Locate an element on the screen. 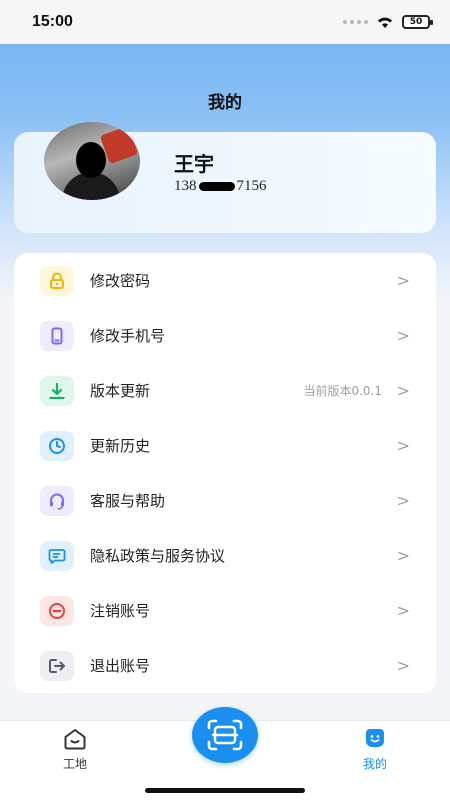 The height and width of the screenshot is (800, 450). scan-button is located at coordinates (225, 735).